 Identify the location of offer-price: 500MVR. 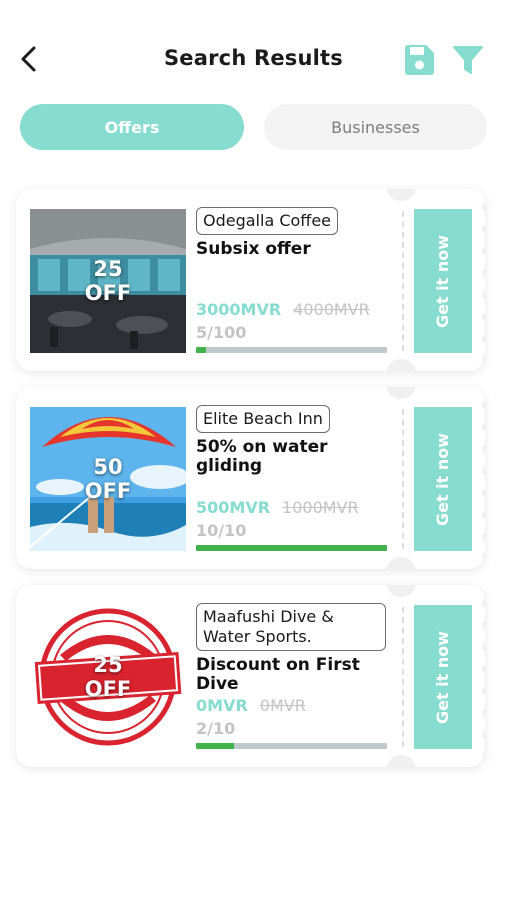
(233, 507).